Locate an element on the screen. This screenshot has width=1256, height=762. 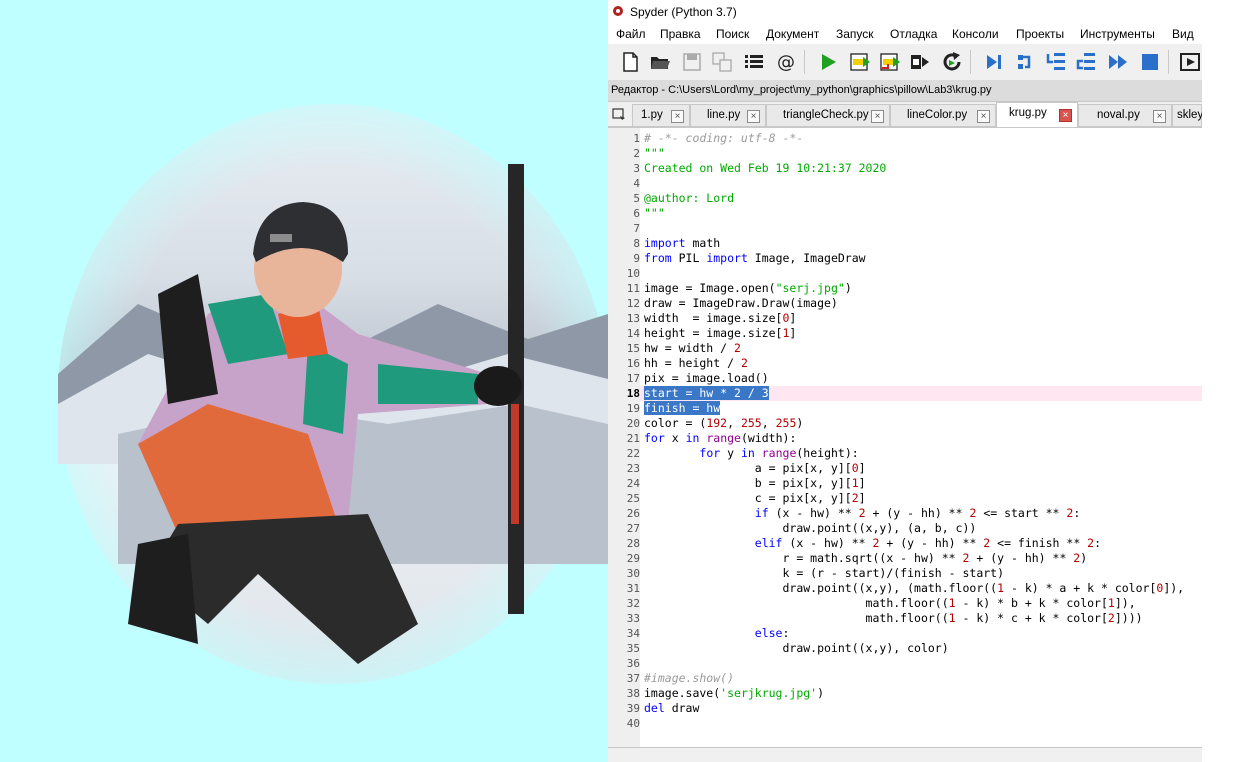
code-line: 2 """ is located at coordinates (905, 153).